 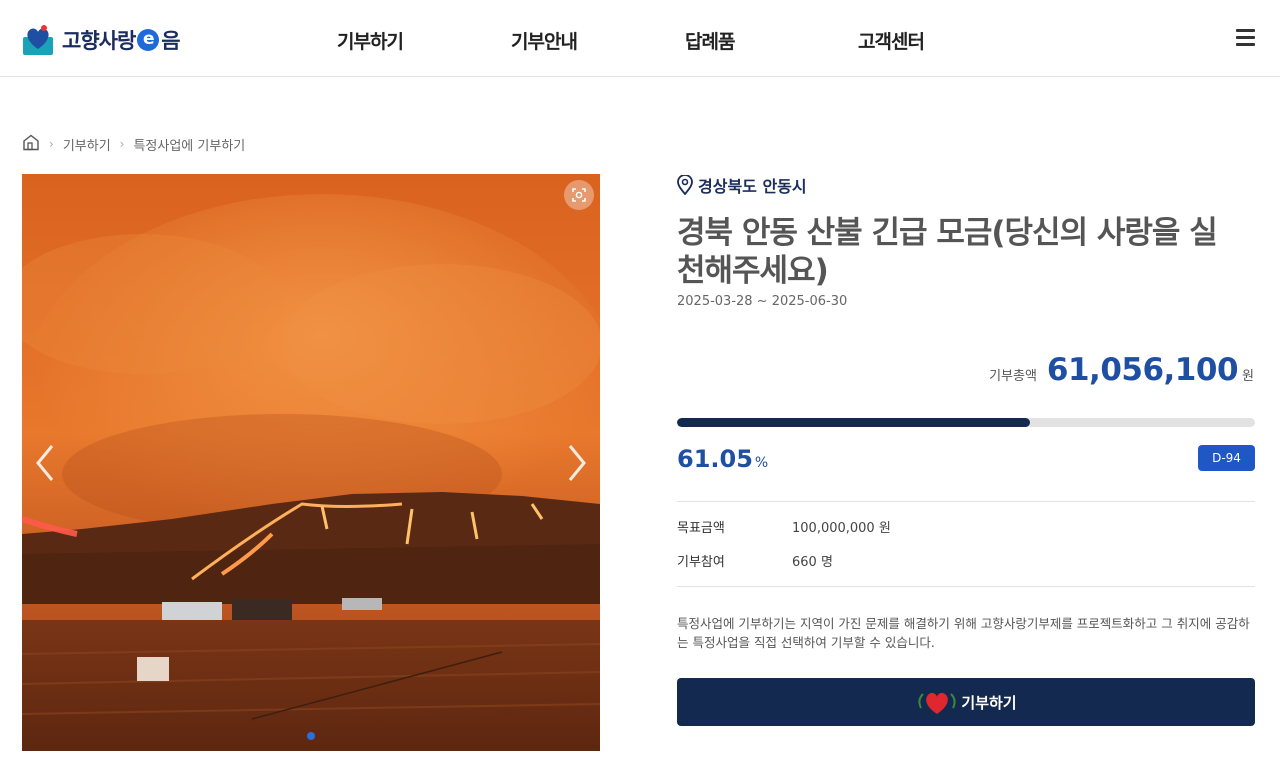 What do you see at coordinates (99, 41) in the screenshot?
I see `logo-text-main: 고향사랑` at bounding box center [99, 41].